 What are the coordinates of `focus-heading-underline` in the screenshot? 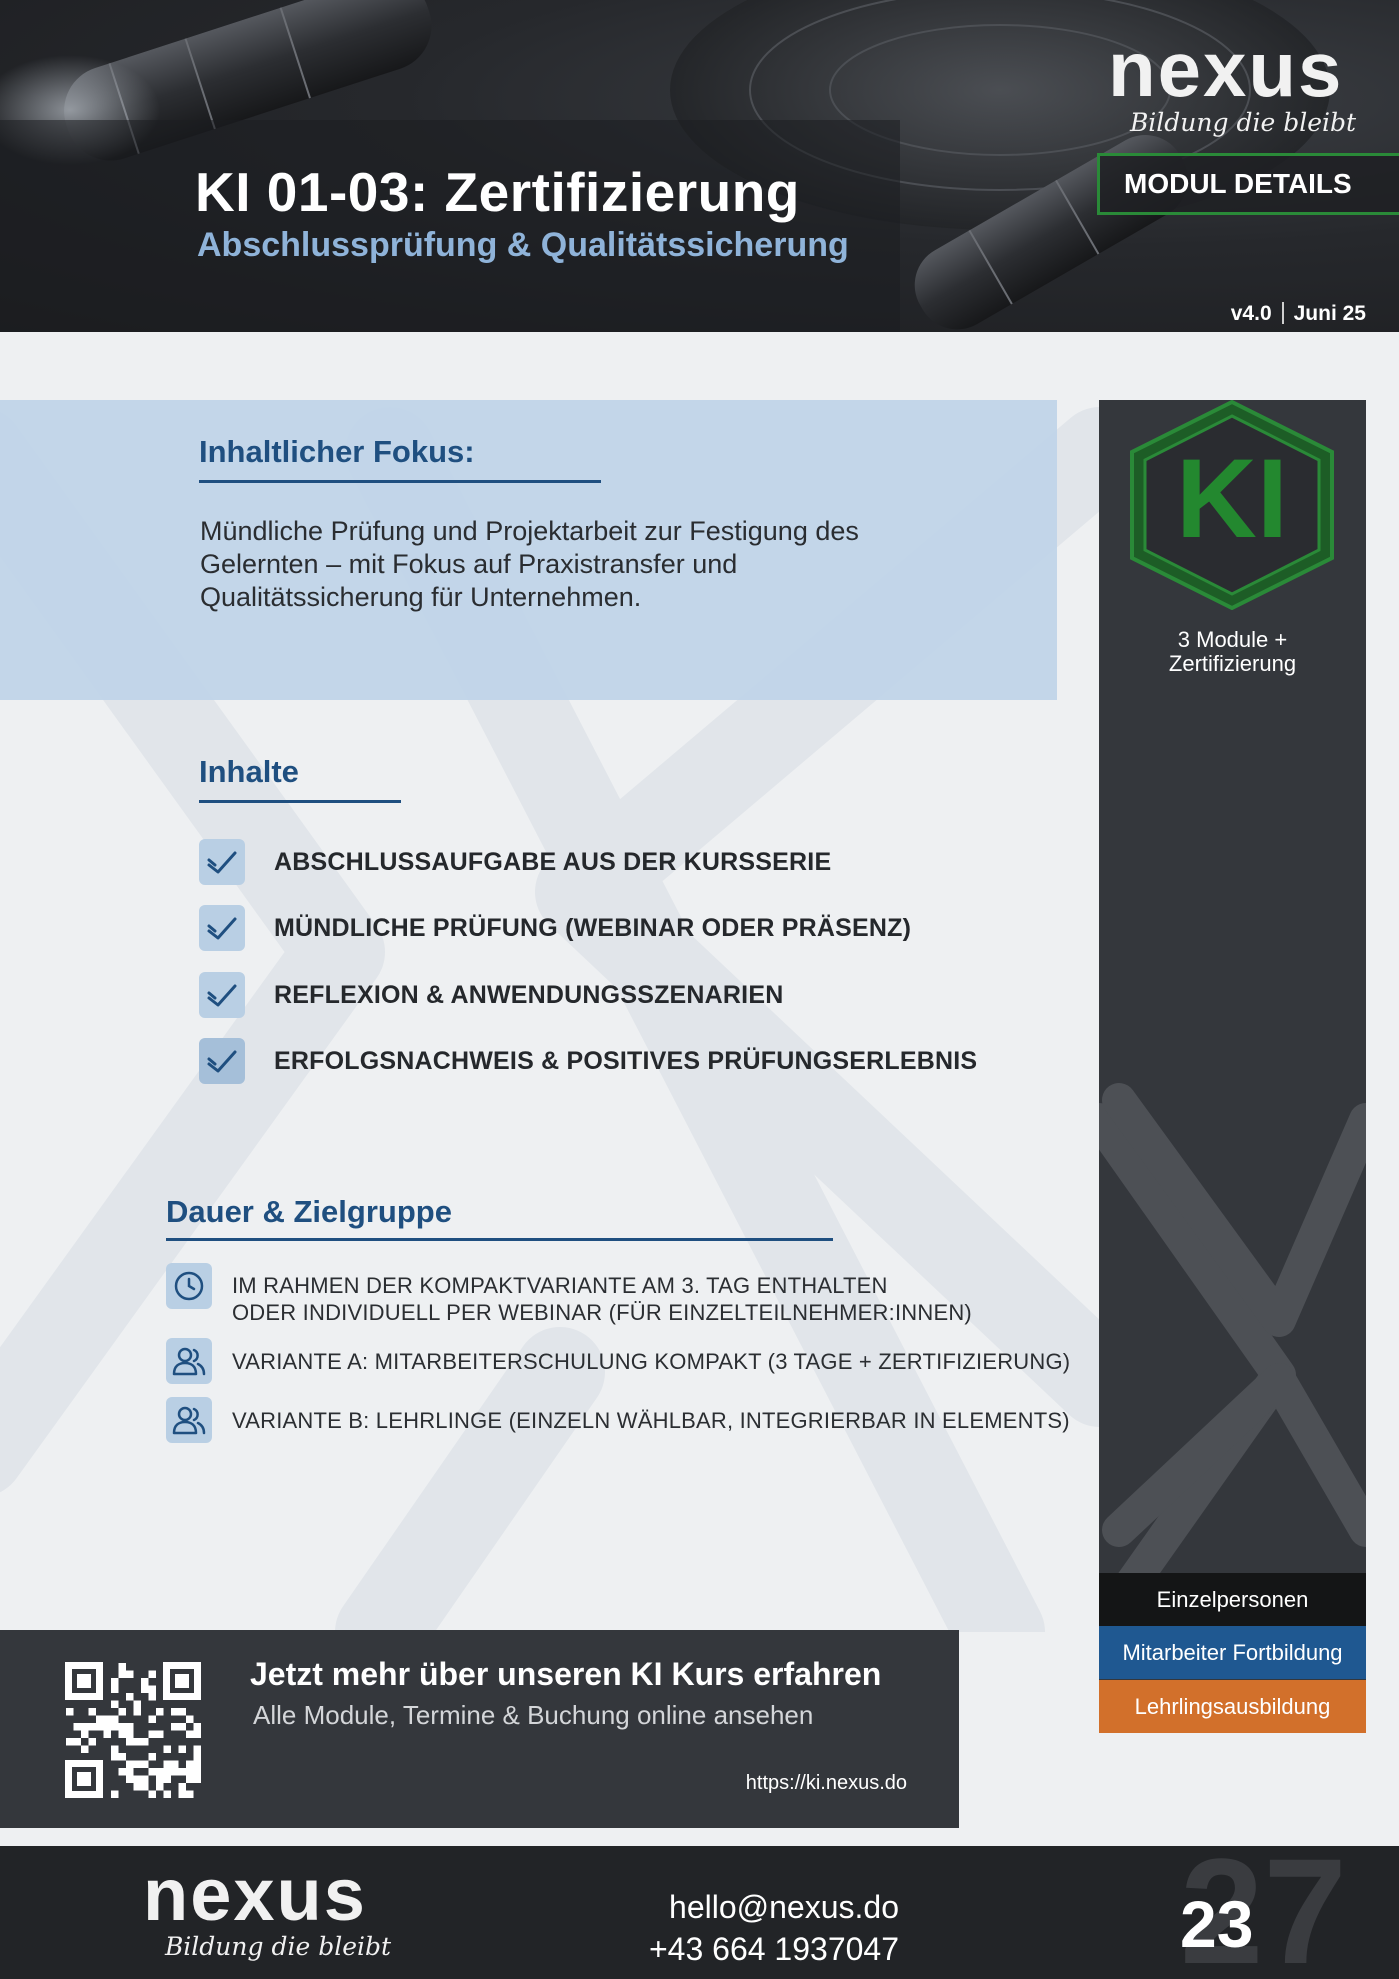 It's located at (400, 481).